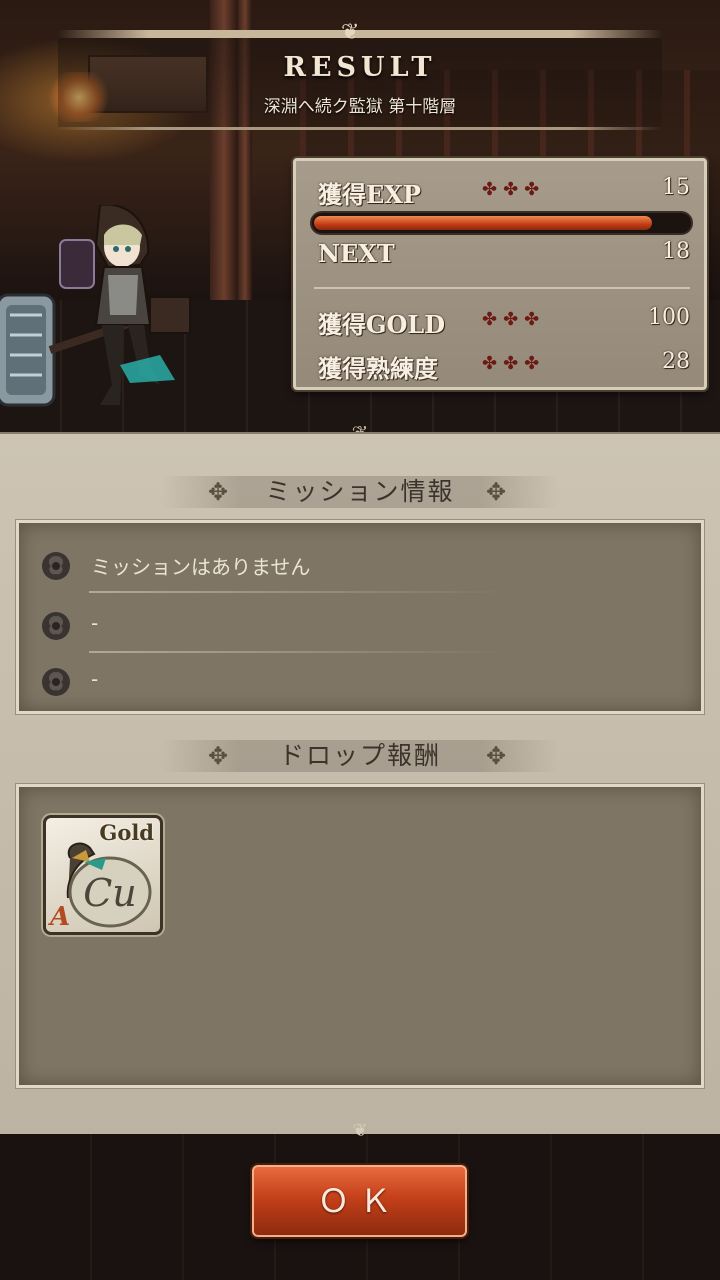 The width and height of the screenshot is (720, 1280). What do you see at coordinates (360, 67) in the screenshot?
I see `result-title: RESULT` at bounding box center [360, 67].